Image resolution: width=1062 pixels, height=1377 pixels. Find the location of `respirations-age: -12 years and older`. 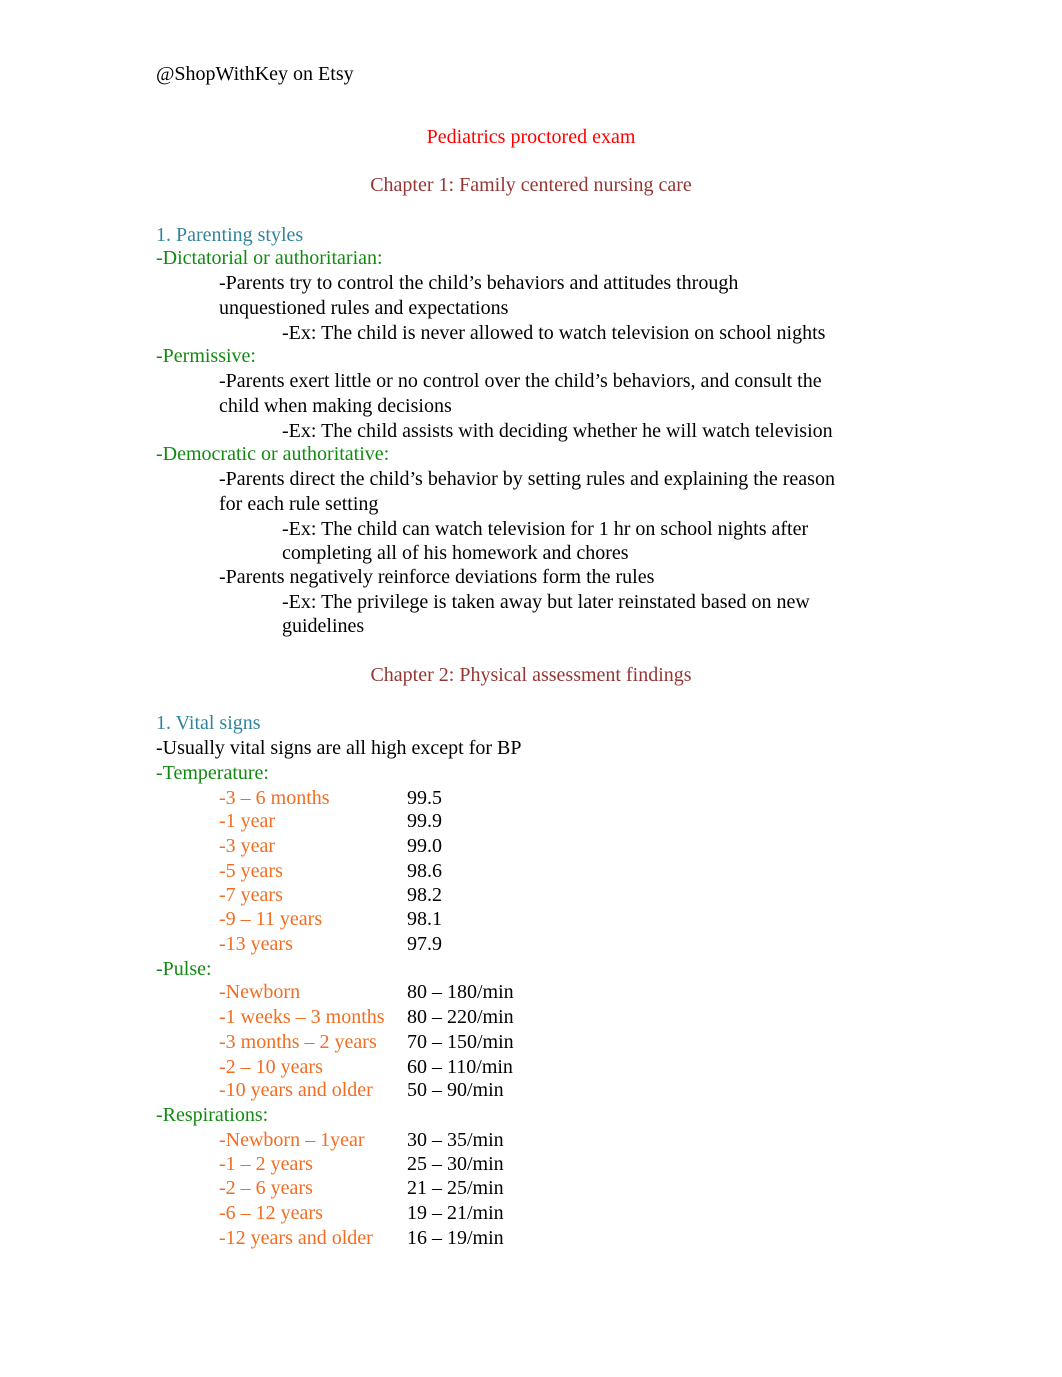

respirations-age: -12 years and older is located at coordinates (296, 1238).